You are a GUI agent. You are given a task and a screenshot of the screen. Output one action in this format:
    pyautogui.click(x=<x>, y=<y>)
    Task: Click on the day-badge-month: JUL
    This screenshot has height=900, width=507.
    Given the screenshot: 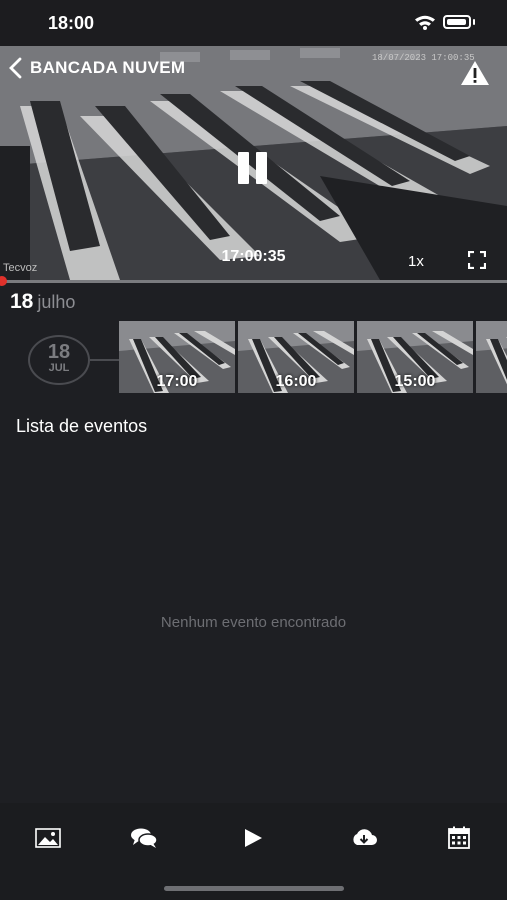 What is the action you would take?
    pyautogui.click(x=59, y=368)
    